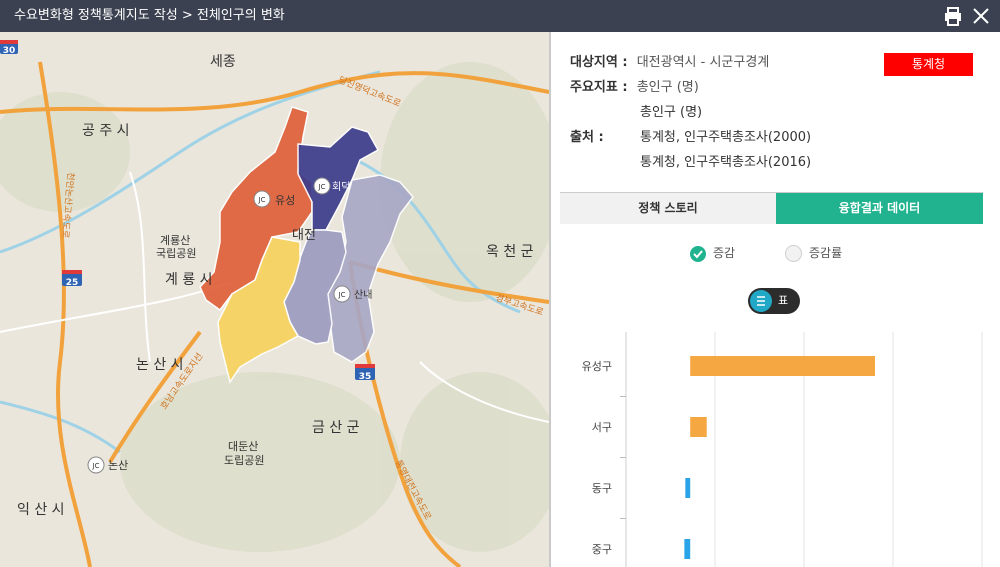 This screenshot has width=1000, height=567. What do you see at coordinates (668, 208) in the screenshot?
I see `tab-policy-story: 정책 스토리` at bounding box center [668, 208].